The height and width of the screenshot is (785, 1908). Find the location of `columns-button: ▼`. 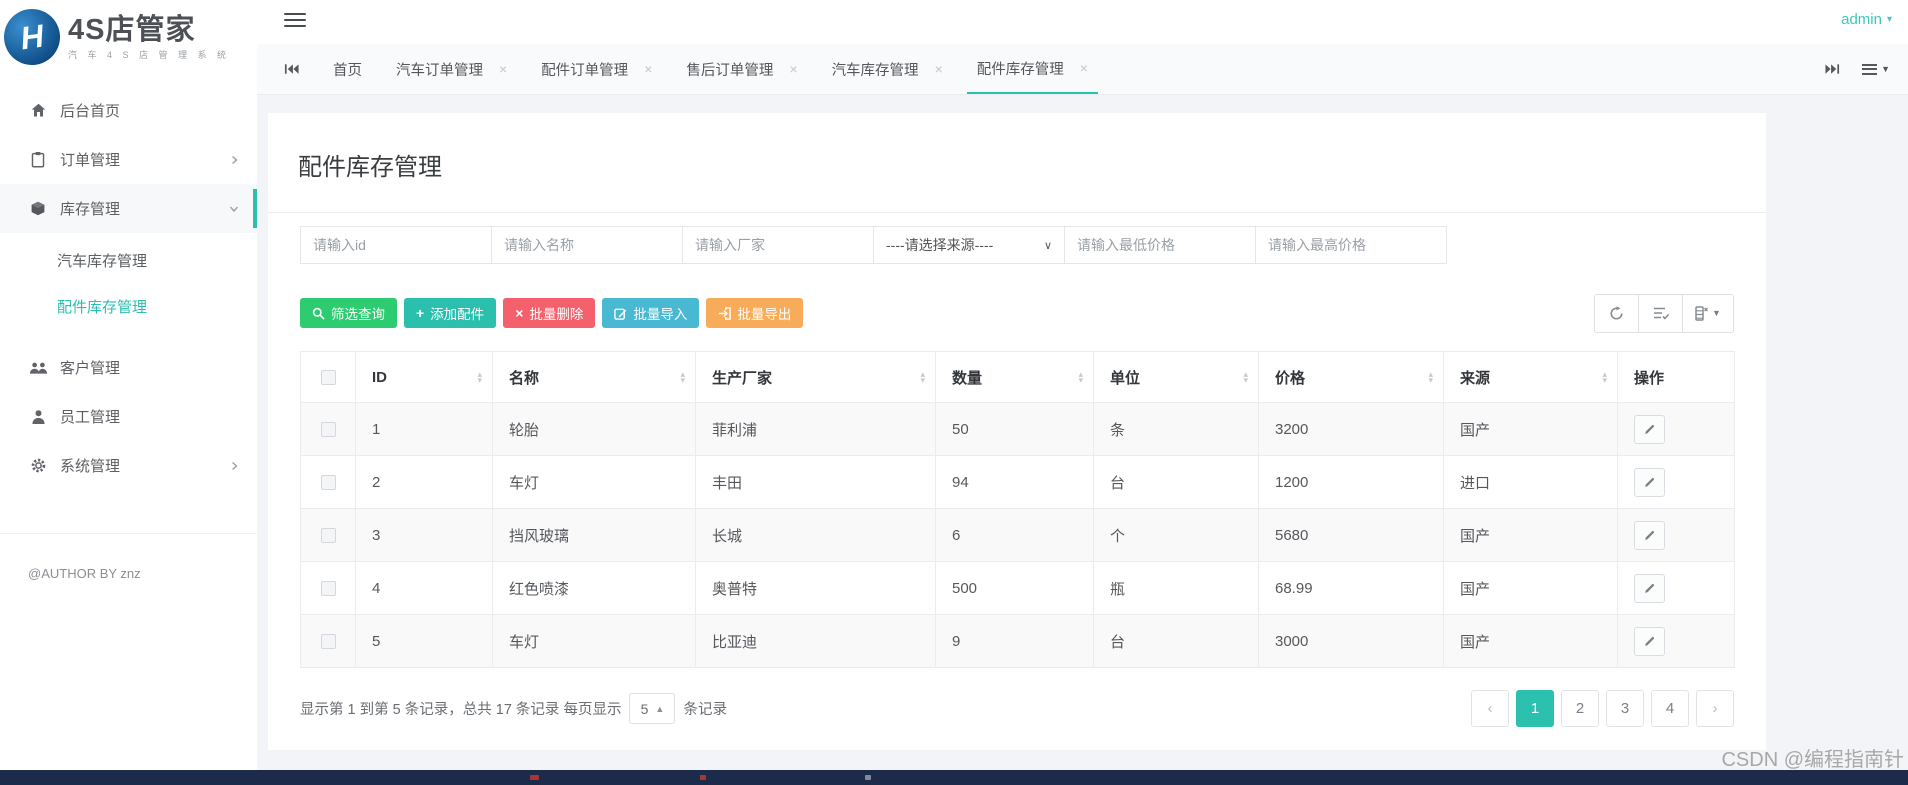

columns-button: ▼ is located at coordinates (1708, 313).